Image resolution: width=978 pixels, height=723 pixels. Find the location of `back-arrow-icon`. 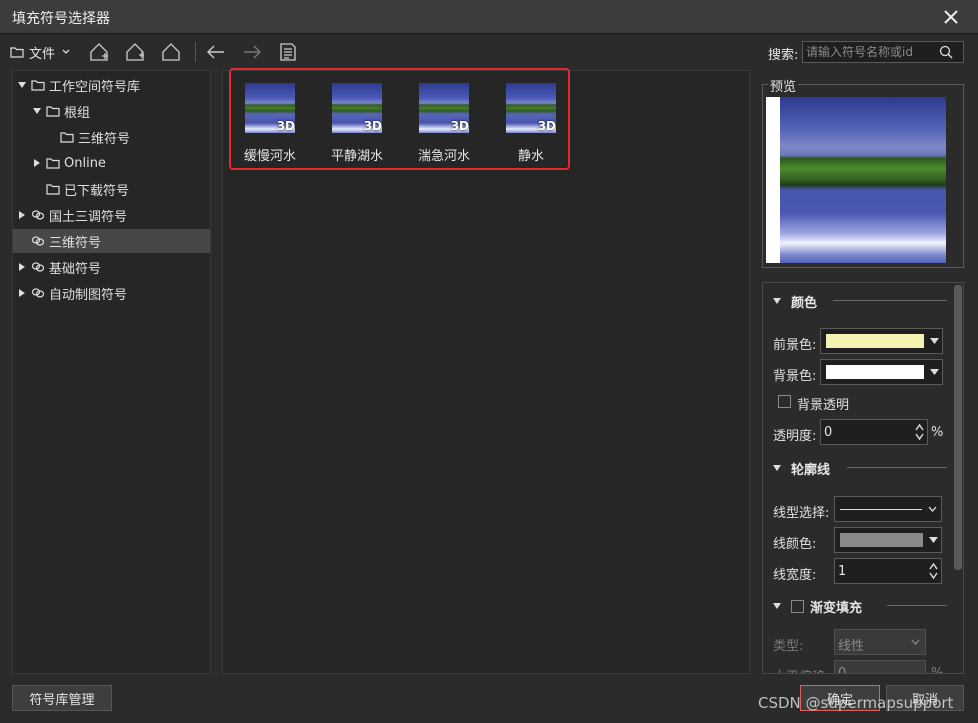

back-arrow-icon is located at coordinates (216, 52).